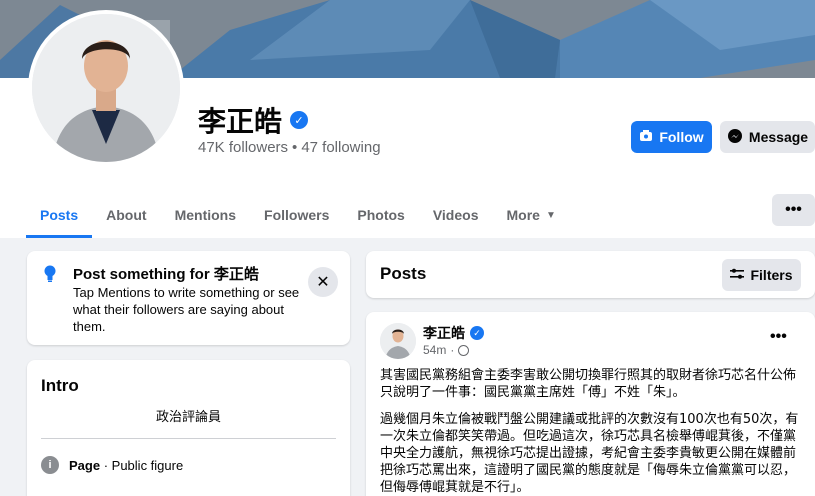  I want to click on close-icon: ✕, so click(323, 282).